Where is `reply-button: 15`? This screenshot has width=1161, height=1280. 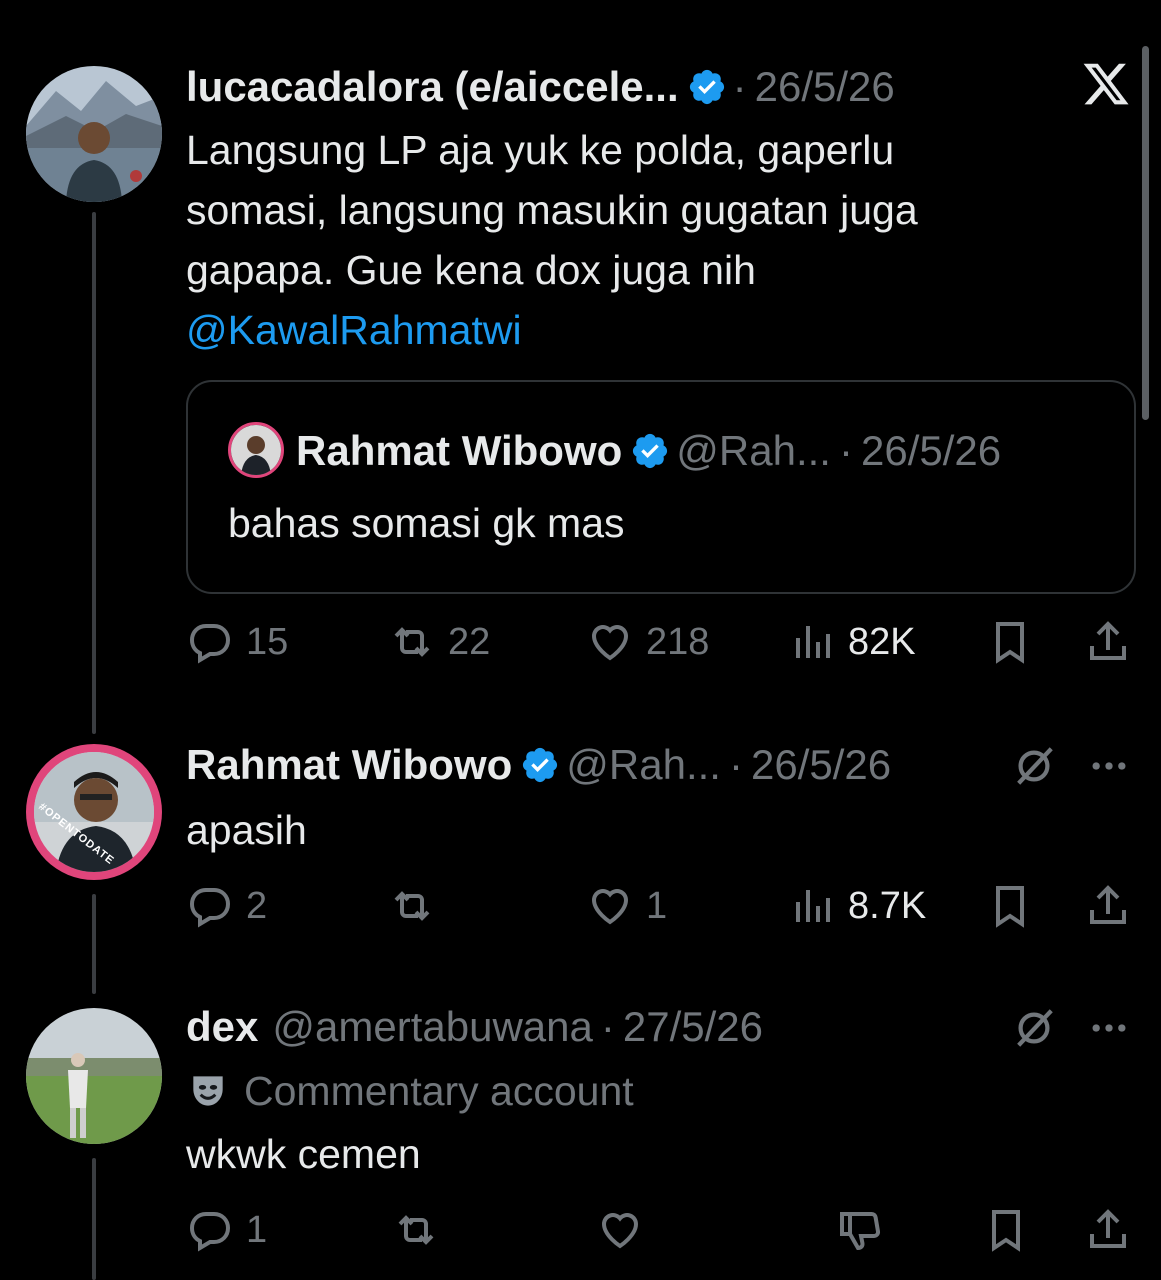
reply-button: 15 is located at coordinates (237, 642).